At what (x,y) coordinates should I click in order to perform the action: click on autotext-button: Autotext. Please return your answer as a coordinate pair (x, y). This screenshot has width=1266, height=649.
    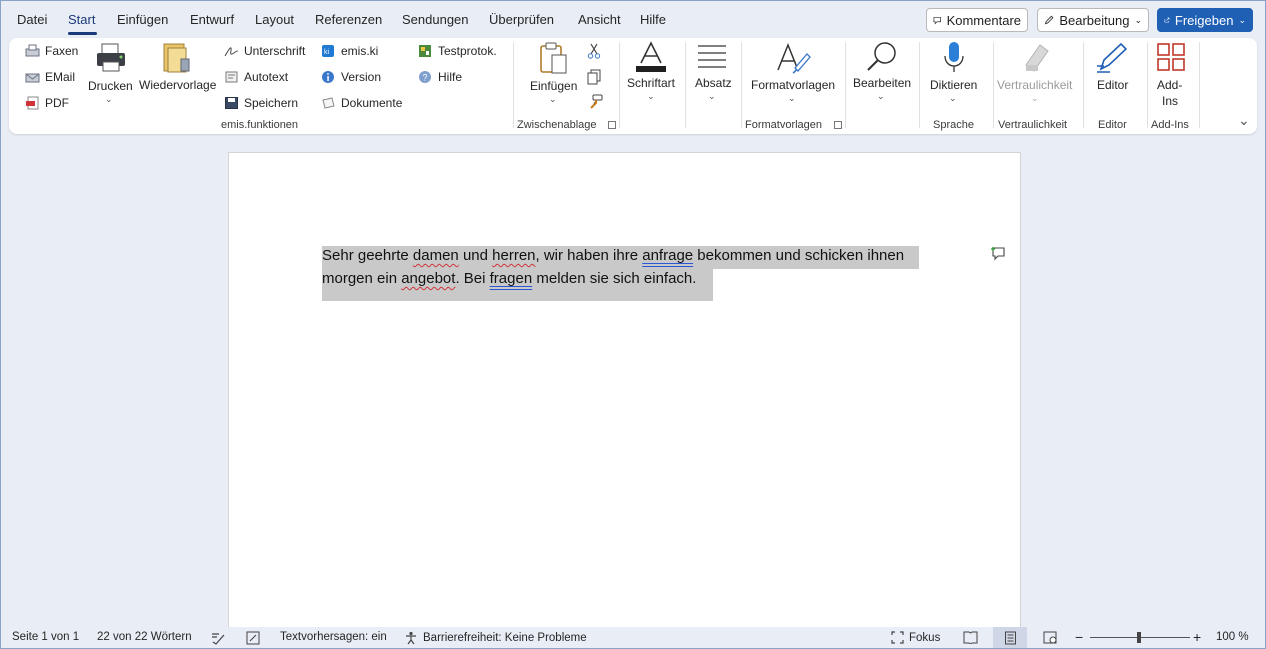
    Looking at the image, I should click on (256, 77).